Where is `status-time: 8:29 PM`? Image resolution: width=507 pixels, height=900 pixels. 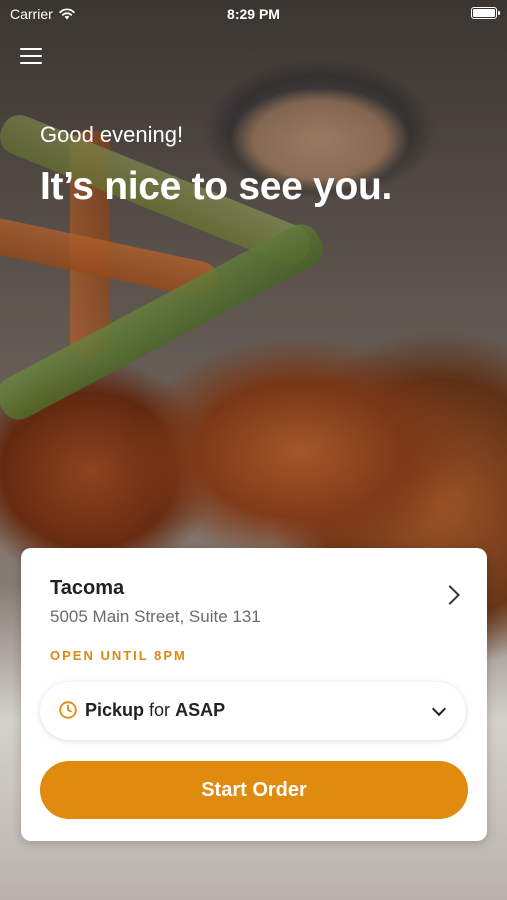 status-time: 8:29 PM is located at coordinates (253, 14).